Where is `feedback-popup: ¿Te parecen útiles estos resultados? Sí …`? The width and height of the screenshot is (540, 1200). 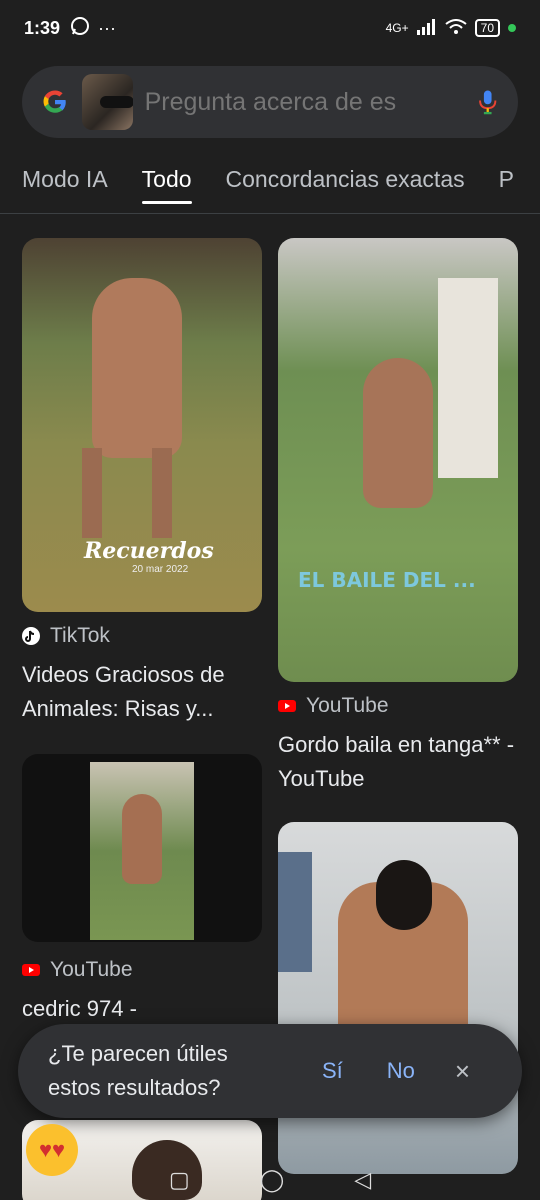
feedback-popup: ¿Te parecen útiles estos resultados? Sí … is located at coordinates (270, 1071).